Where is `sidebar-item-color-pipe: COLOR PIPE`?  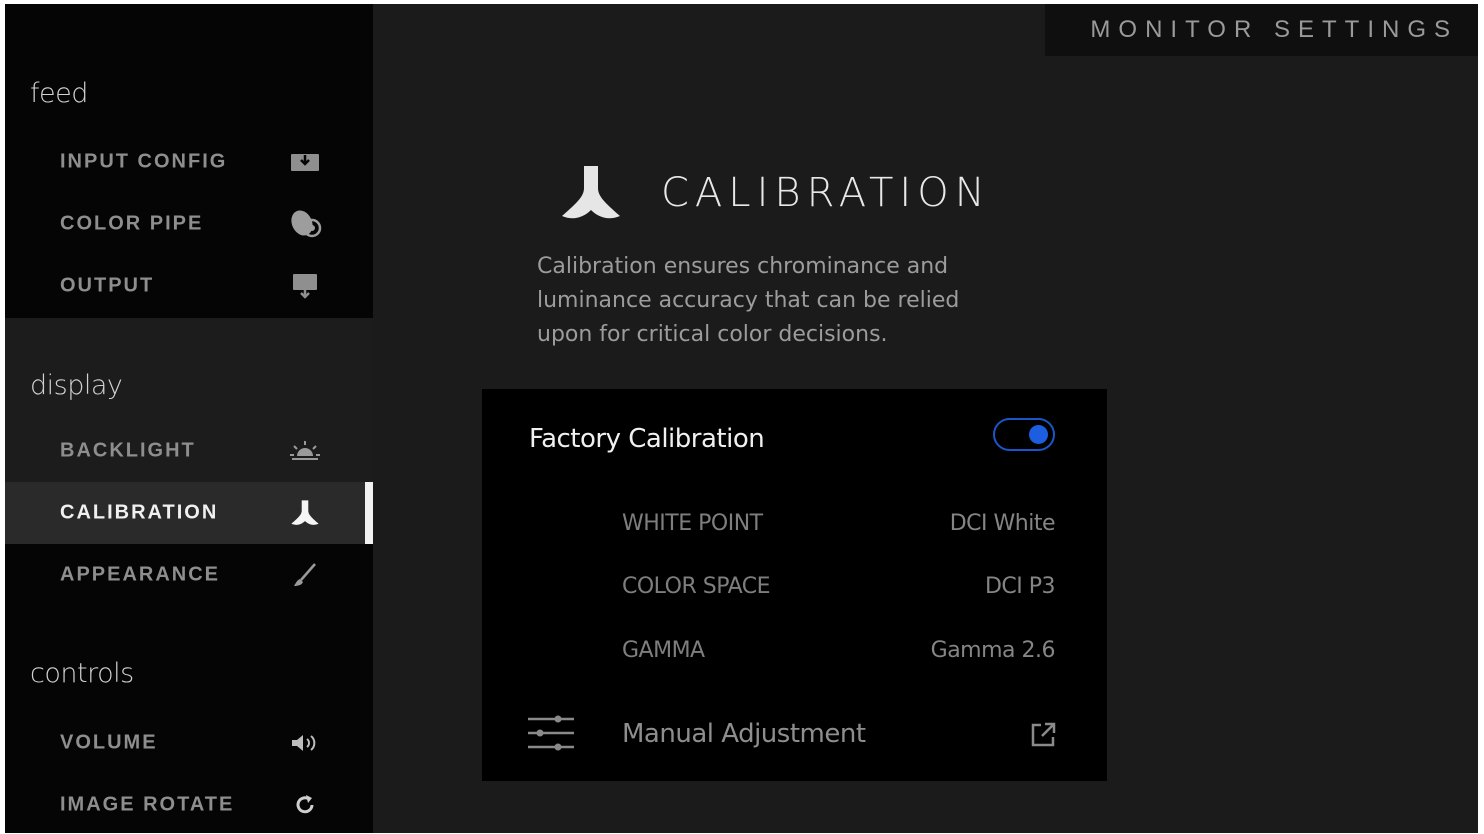 sidebar-item-color-pipe: COLOR PIPE is located at coordinates (189, 224).